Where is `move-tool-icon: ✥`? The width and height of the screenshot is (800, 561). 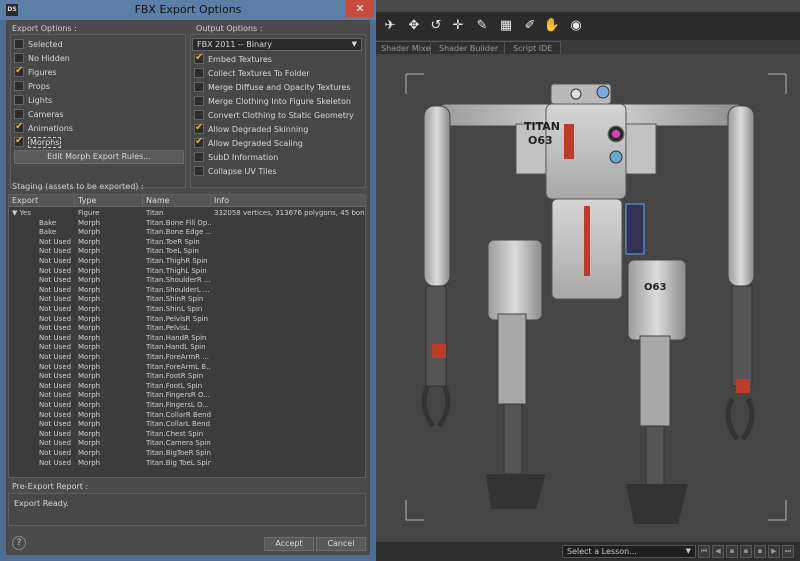
move-tool-icon: ✥ is located at coordinates (414, 26).